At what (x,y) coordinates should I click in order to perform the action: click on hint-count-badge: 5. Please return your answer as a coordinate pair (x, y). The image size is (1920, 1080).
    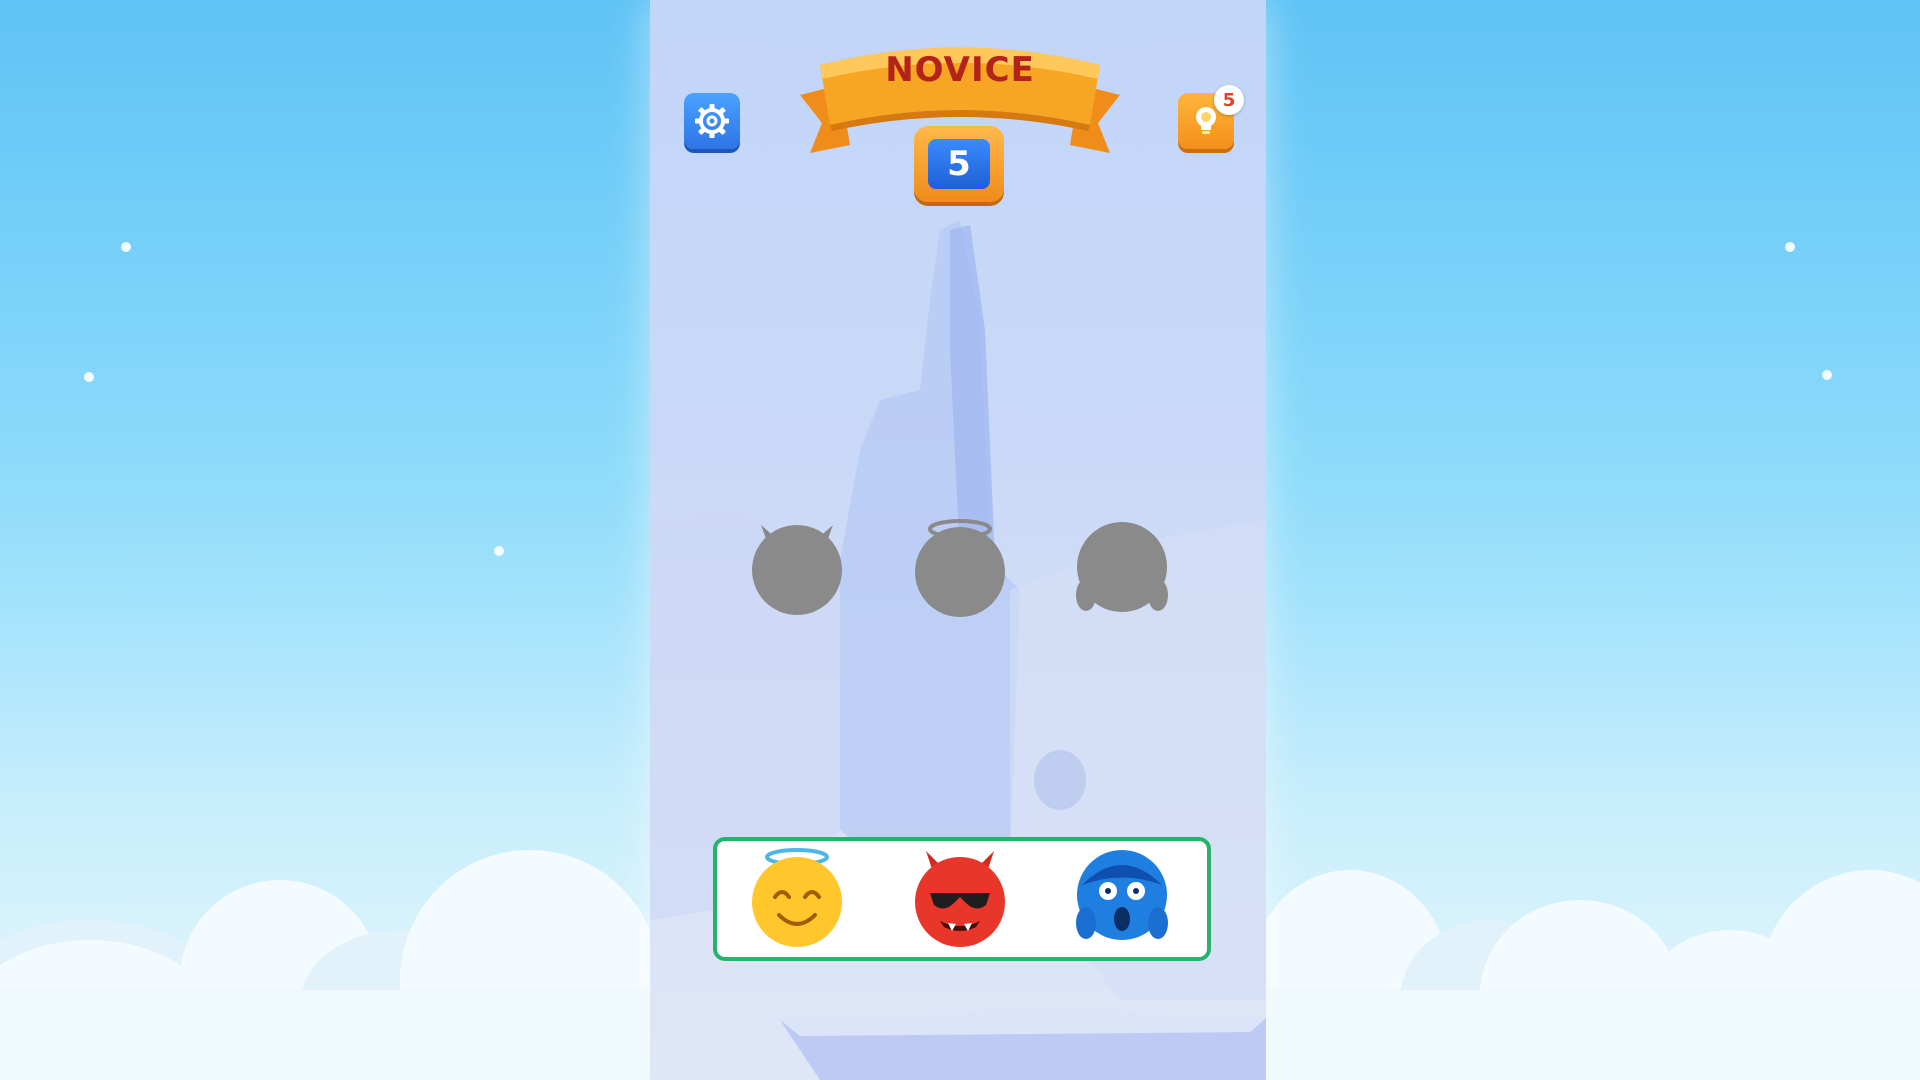
    Looking at the image, I should click on (1229, 100).